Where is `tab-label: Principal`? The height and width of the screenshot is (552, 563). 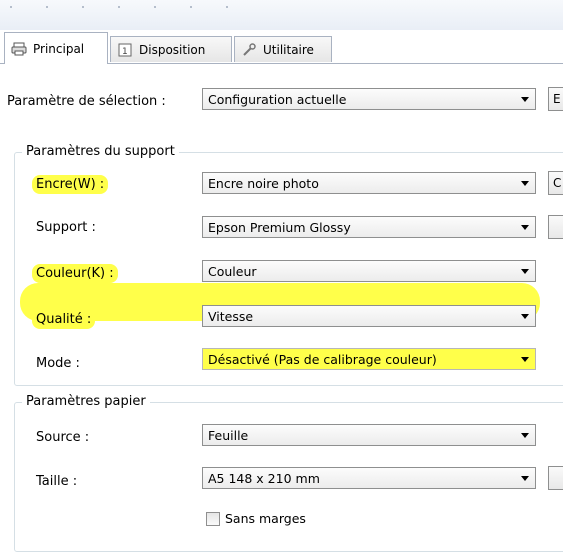
tab-label: Principal is located at coordinates (59, 48).